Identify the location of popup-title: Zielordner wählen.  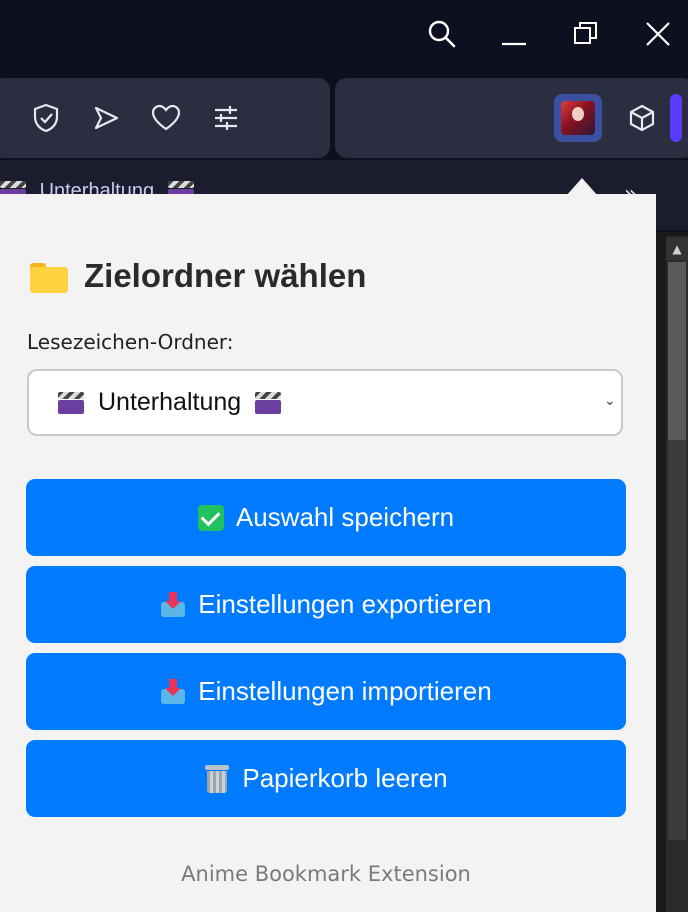
(198, 276).